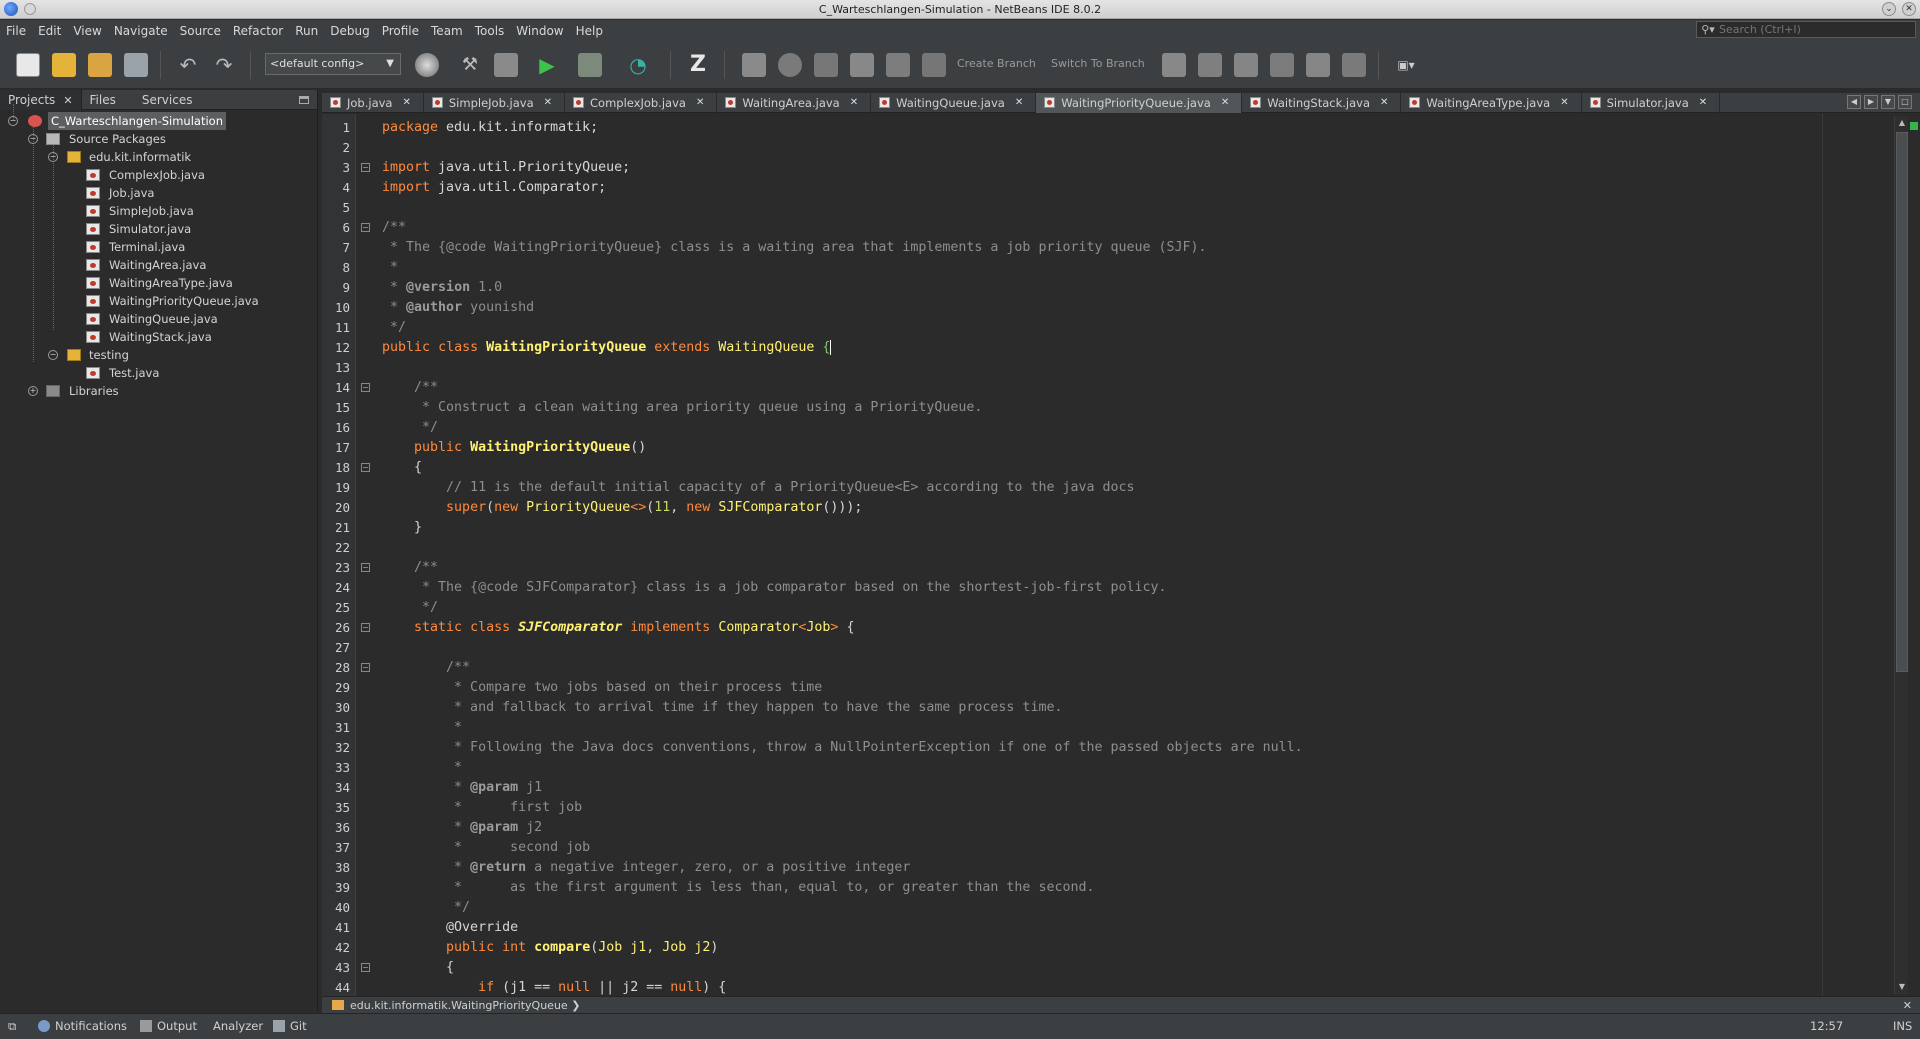  Describe the element at coordinates (158, 337) in the screenshot. I see `tree-item-file: WaitingStack.java` at that location.